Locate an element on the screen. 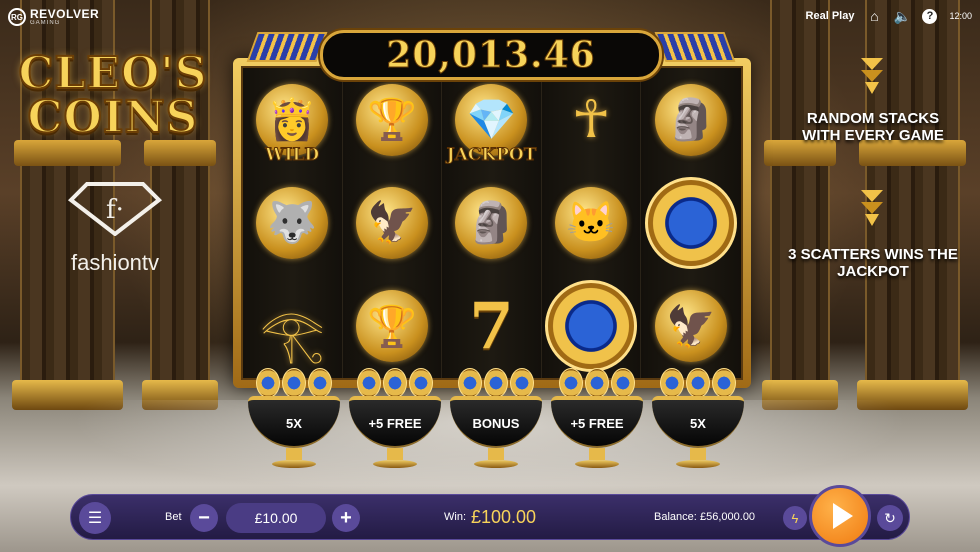 The image size is (980, 552). reel-cell: 🐺 is located at coordinates (292, 222).